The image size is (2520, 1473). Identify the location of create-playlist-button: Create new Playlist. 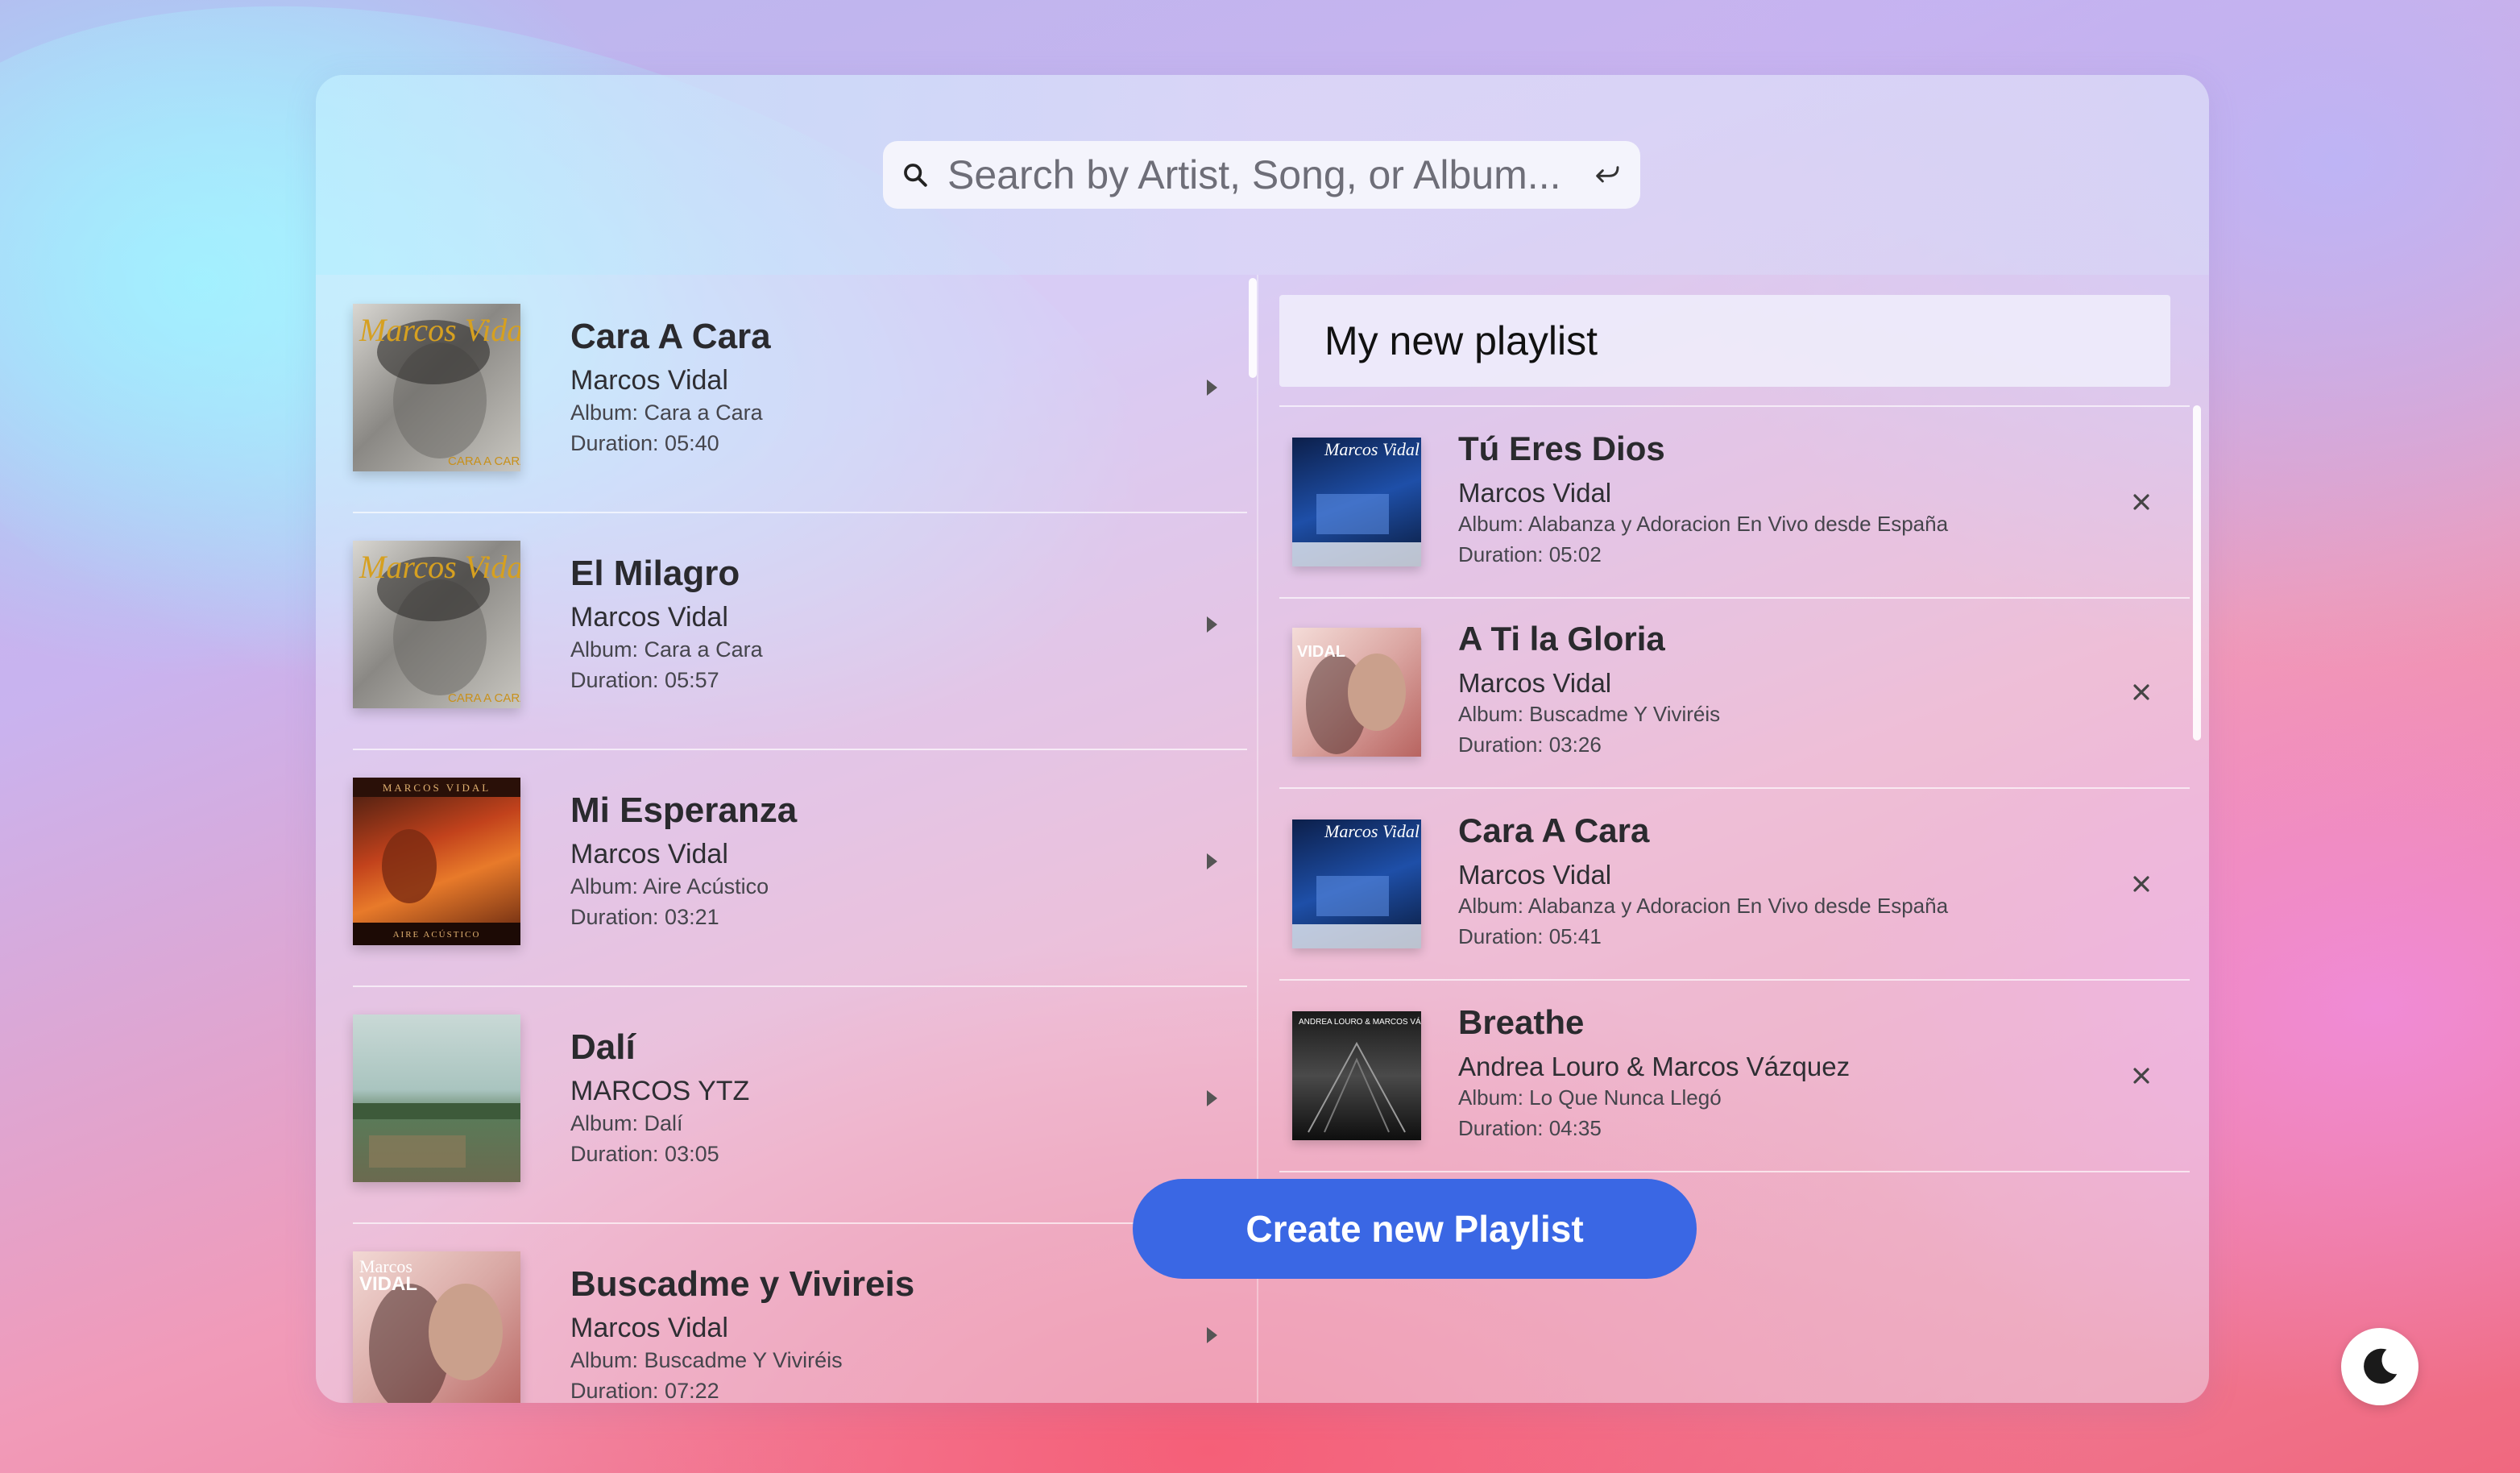
(1415, 1229).